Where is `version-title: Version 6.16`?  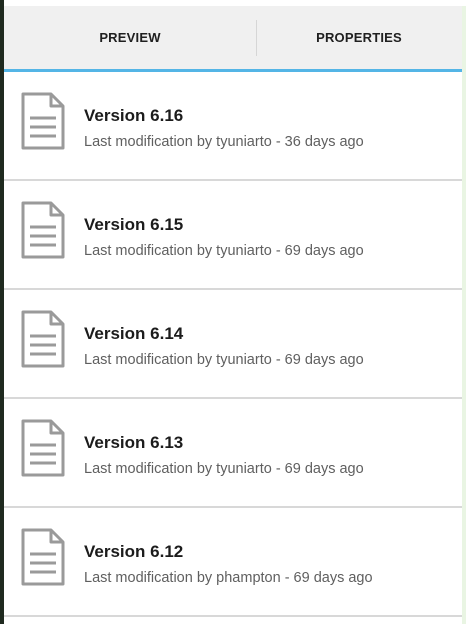 version-title: Version 6.16 is located at coordinates (134, 115).